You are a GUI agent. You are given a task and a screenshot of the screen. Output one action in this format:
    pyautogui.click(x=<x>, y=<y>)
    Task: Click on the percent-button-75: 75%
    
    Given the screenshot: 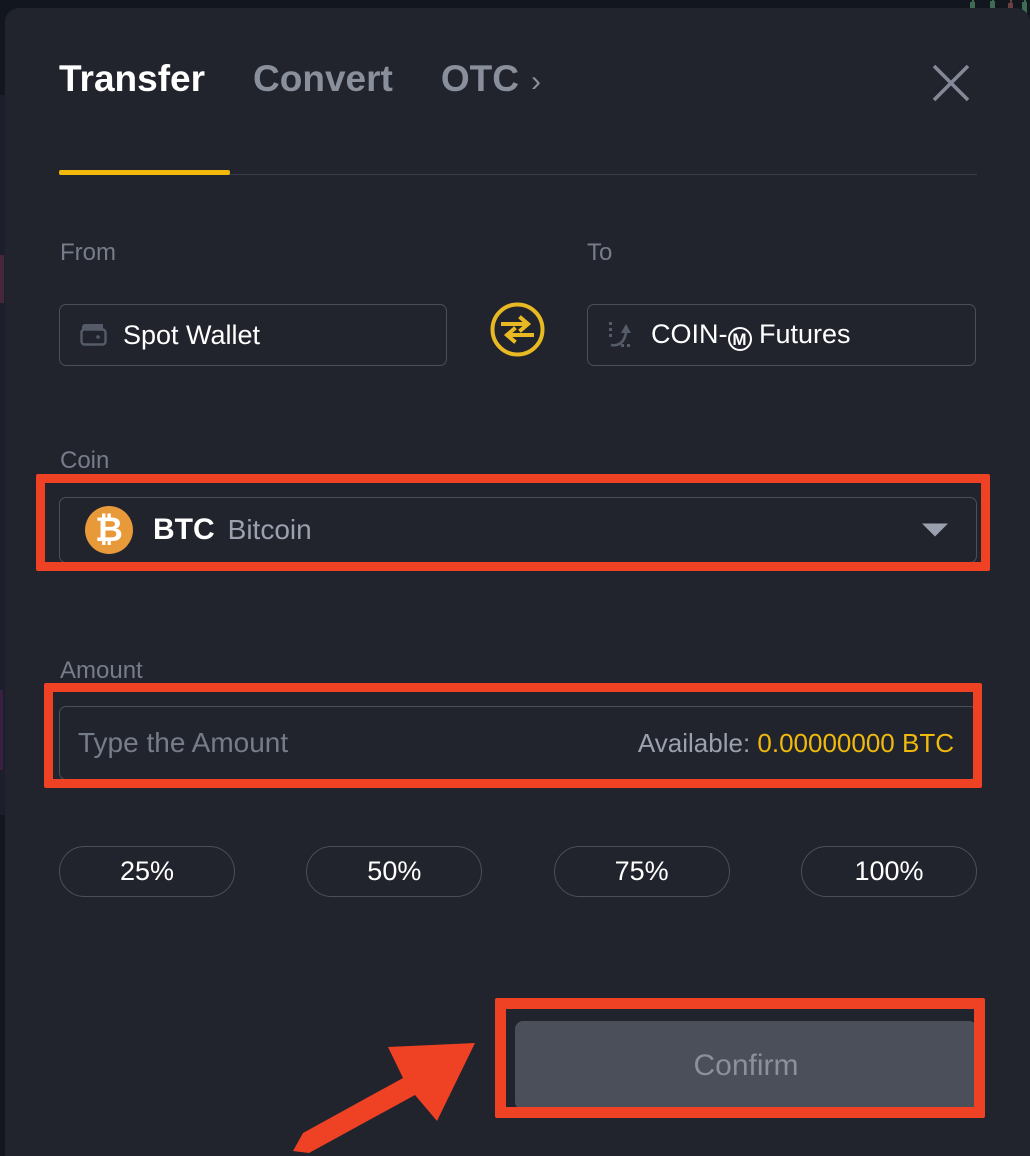 What is the action you would take?
    pyautogui.click(x=641, y=871)
    